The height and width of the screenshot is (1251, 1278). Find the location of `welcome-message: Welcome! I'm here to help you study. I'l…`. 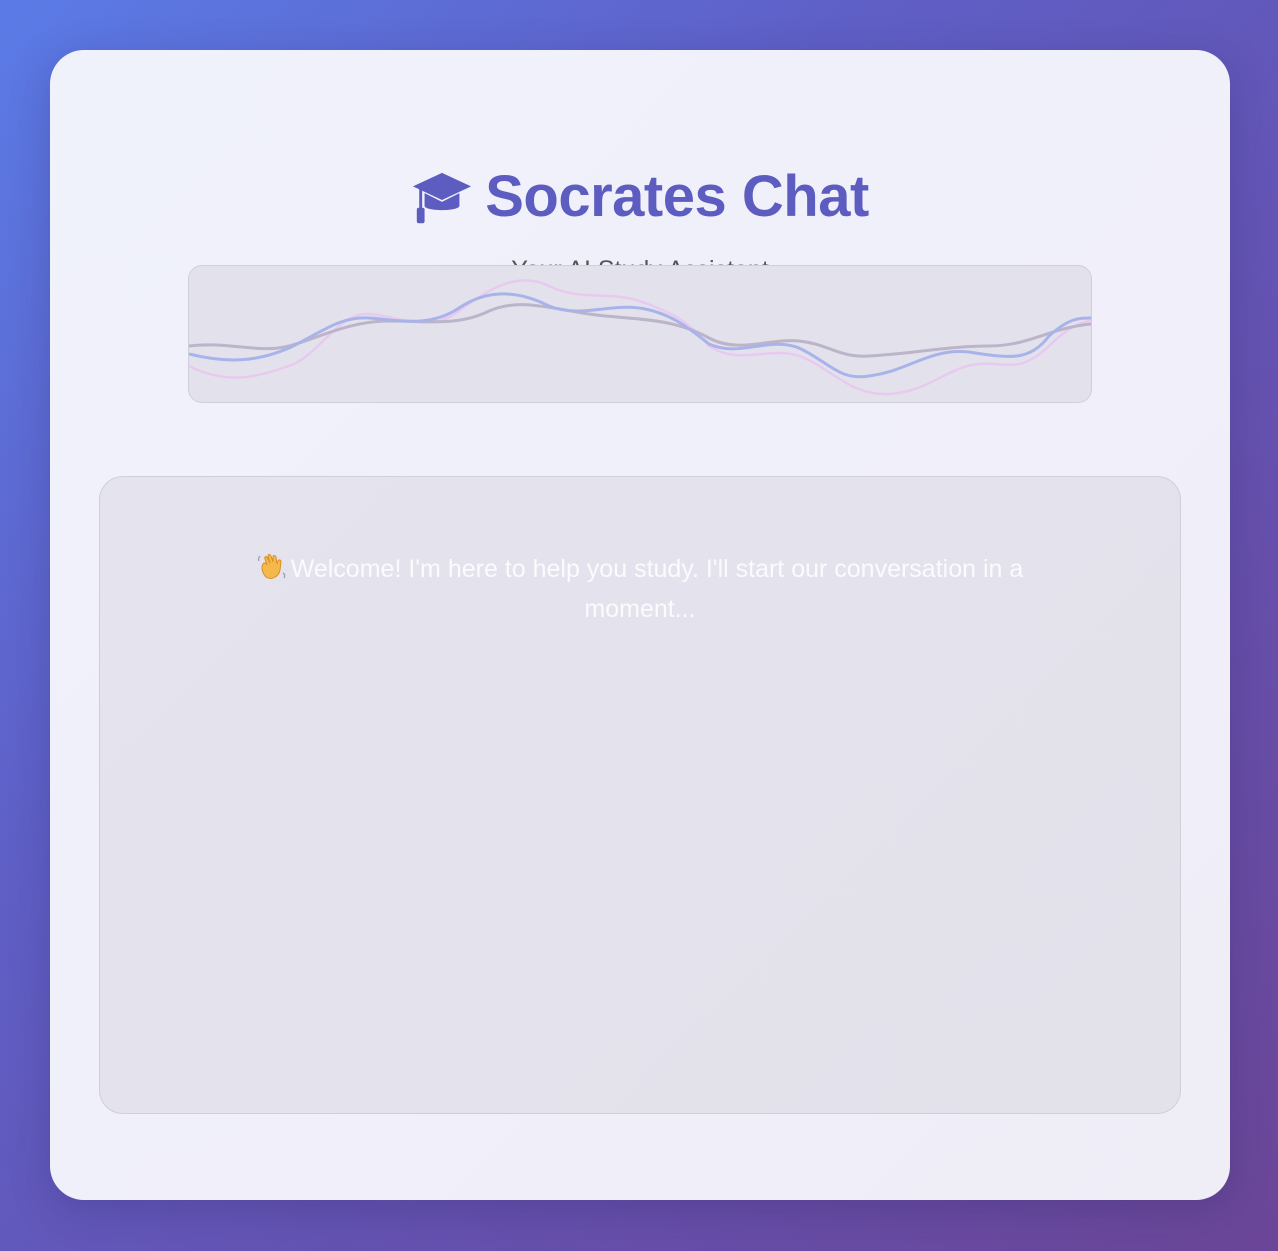

welcome-message: Welcome! I'm here to help you study. I'l… is located at coordinates (640, 589).